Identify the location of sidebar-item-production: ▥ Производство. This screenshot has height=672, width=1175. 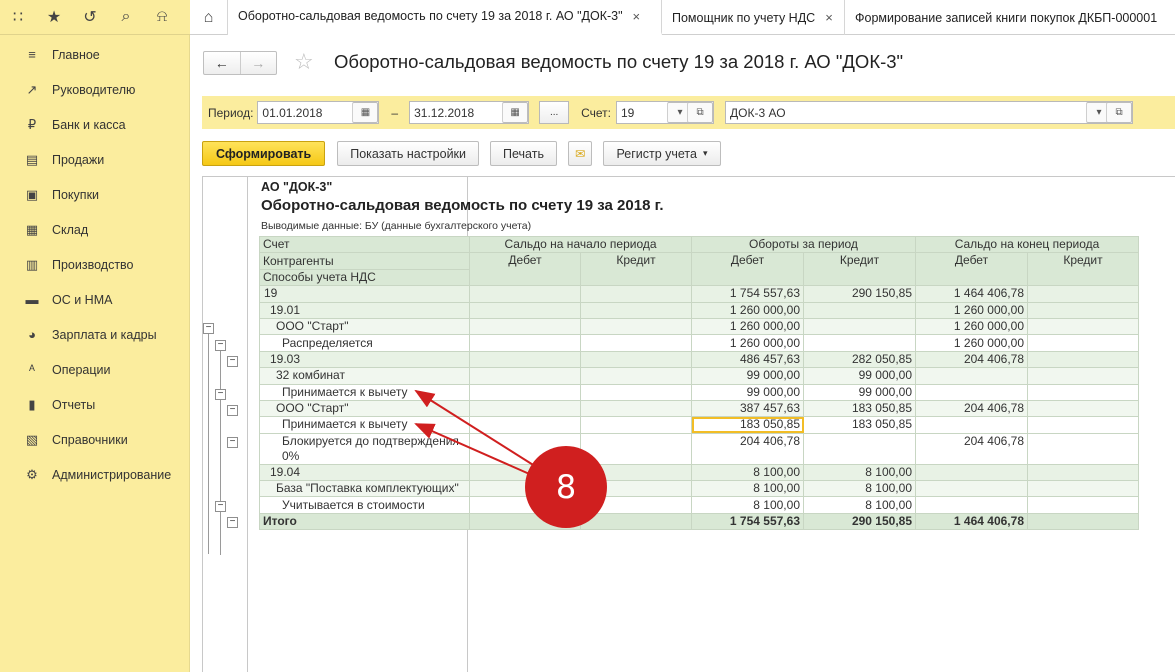
(94, 264).